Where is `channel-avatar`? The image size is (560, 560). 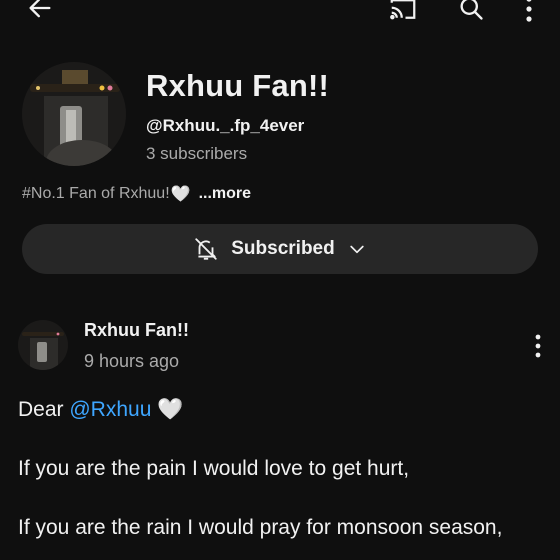 channel-avatar is located at coordinates (74, 114).